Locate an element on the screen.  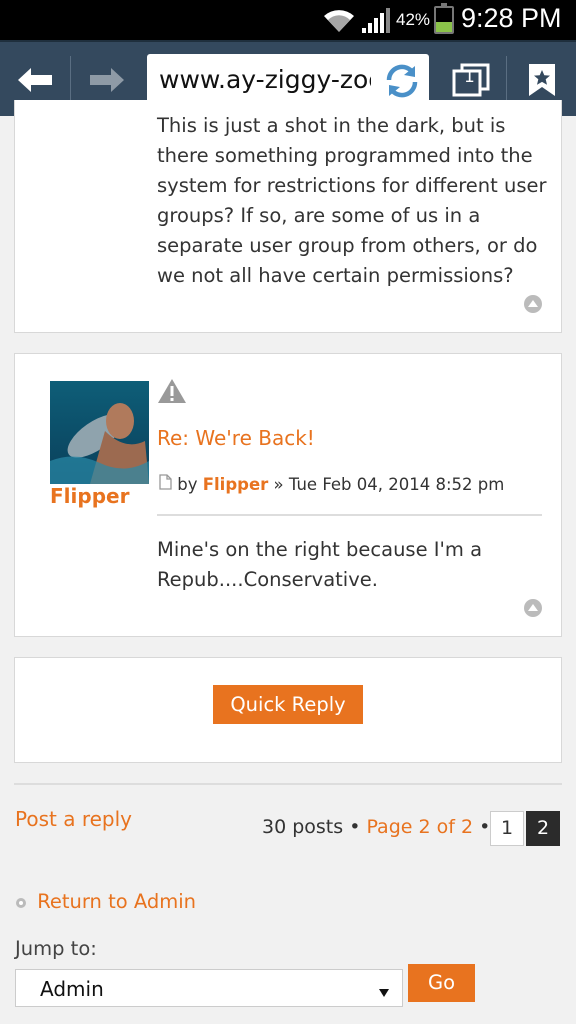
jump-to-value: Admin is located at coordinates (72, 989).